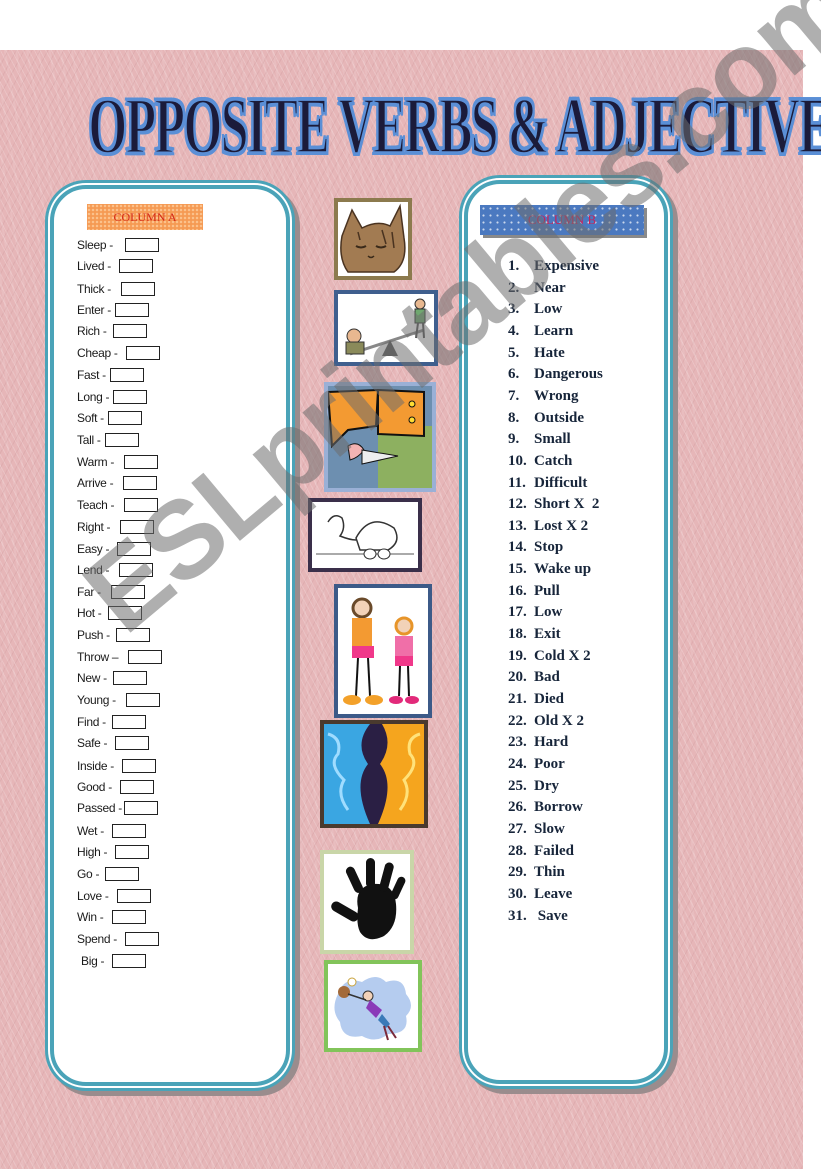  What do you see at coordinates (517, 634) in the screenshot?
I see `column-b-number: 18.` at bounding box center [517, 634].